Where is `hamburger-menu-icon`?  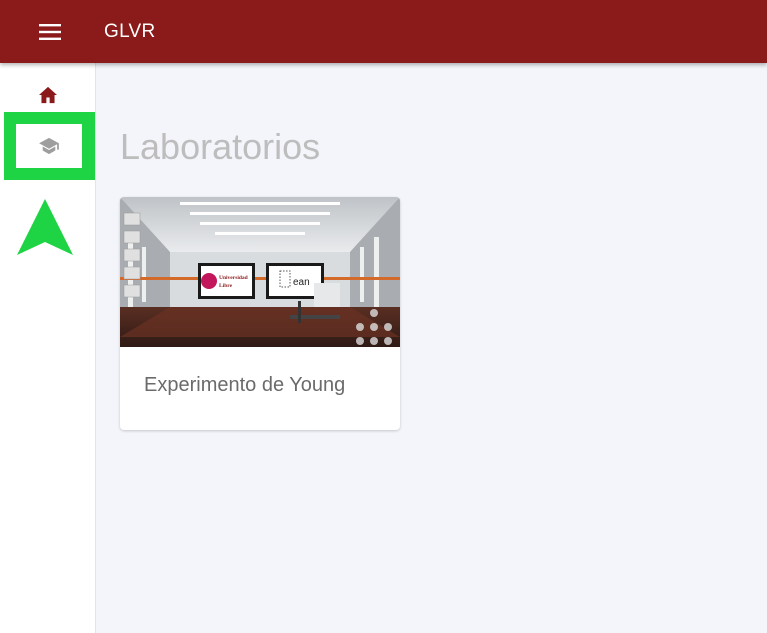
hamburger-menu-icon is located at coordinates (50, 32).